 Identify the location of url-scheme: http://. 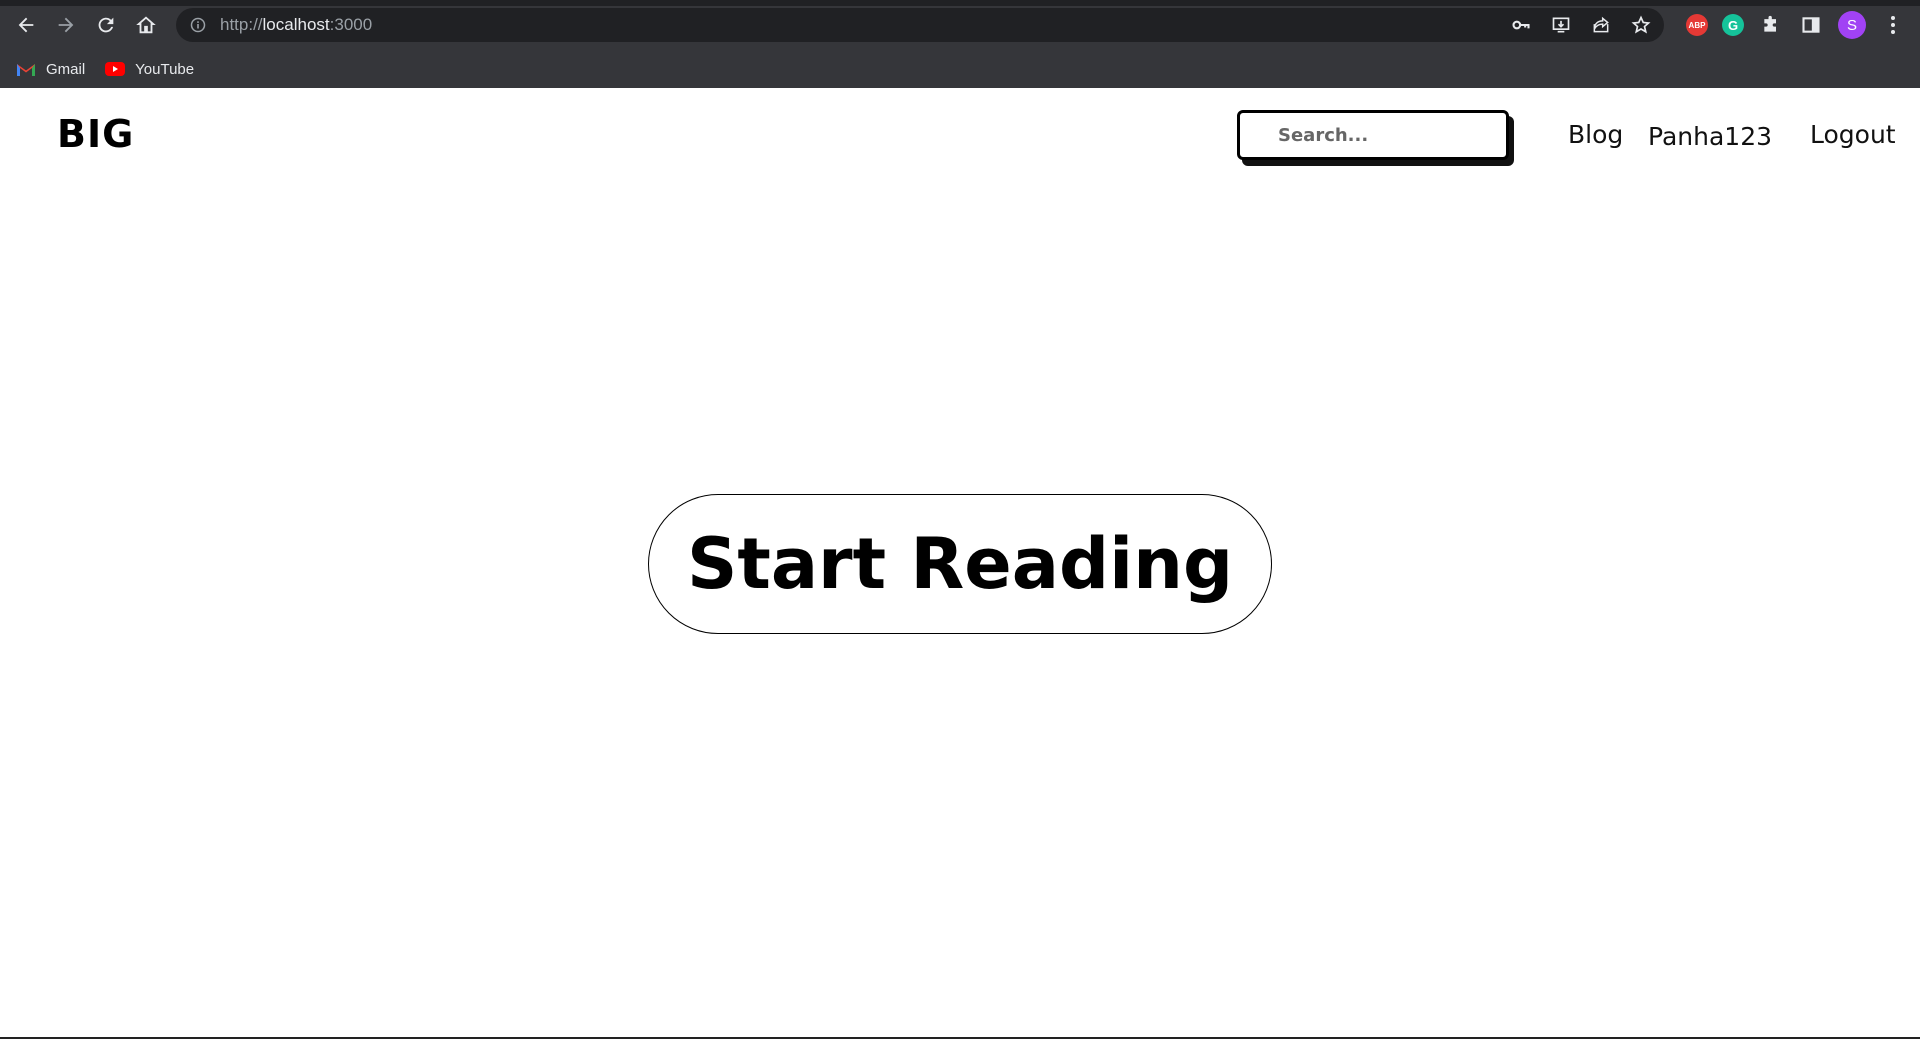
(241, 24).